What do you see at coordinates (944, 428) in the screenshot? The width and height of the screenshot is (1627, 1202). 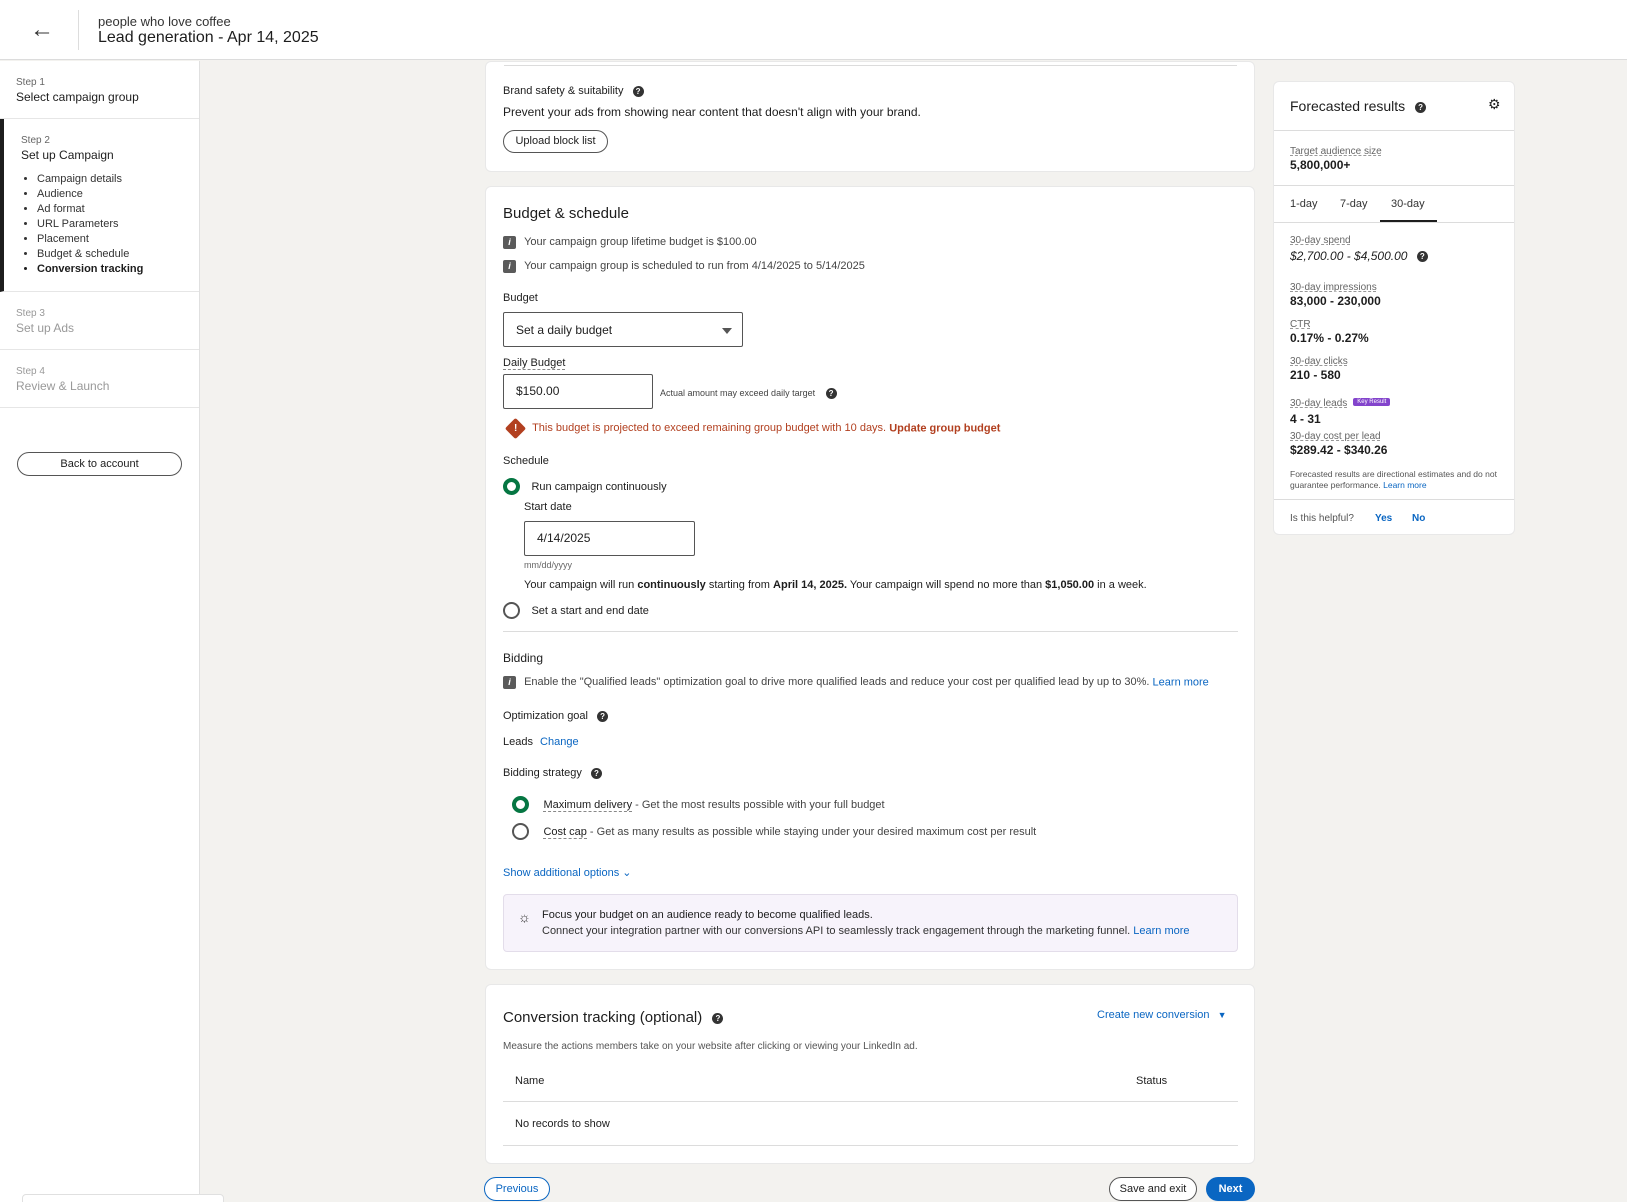 I see `update-group-budget-link: Update group budget` at bounding box center [944, 428].